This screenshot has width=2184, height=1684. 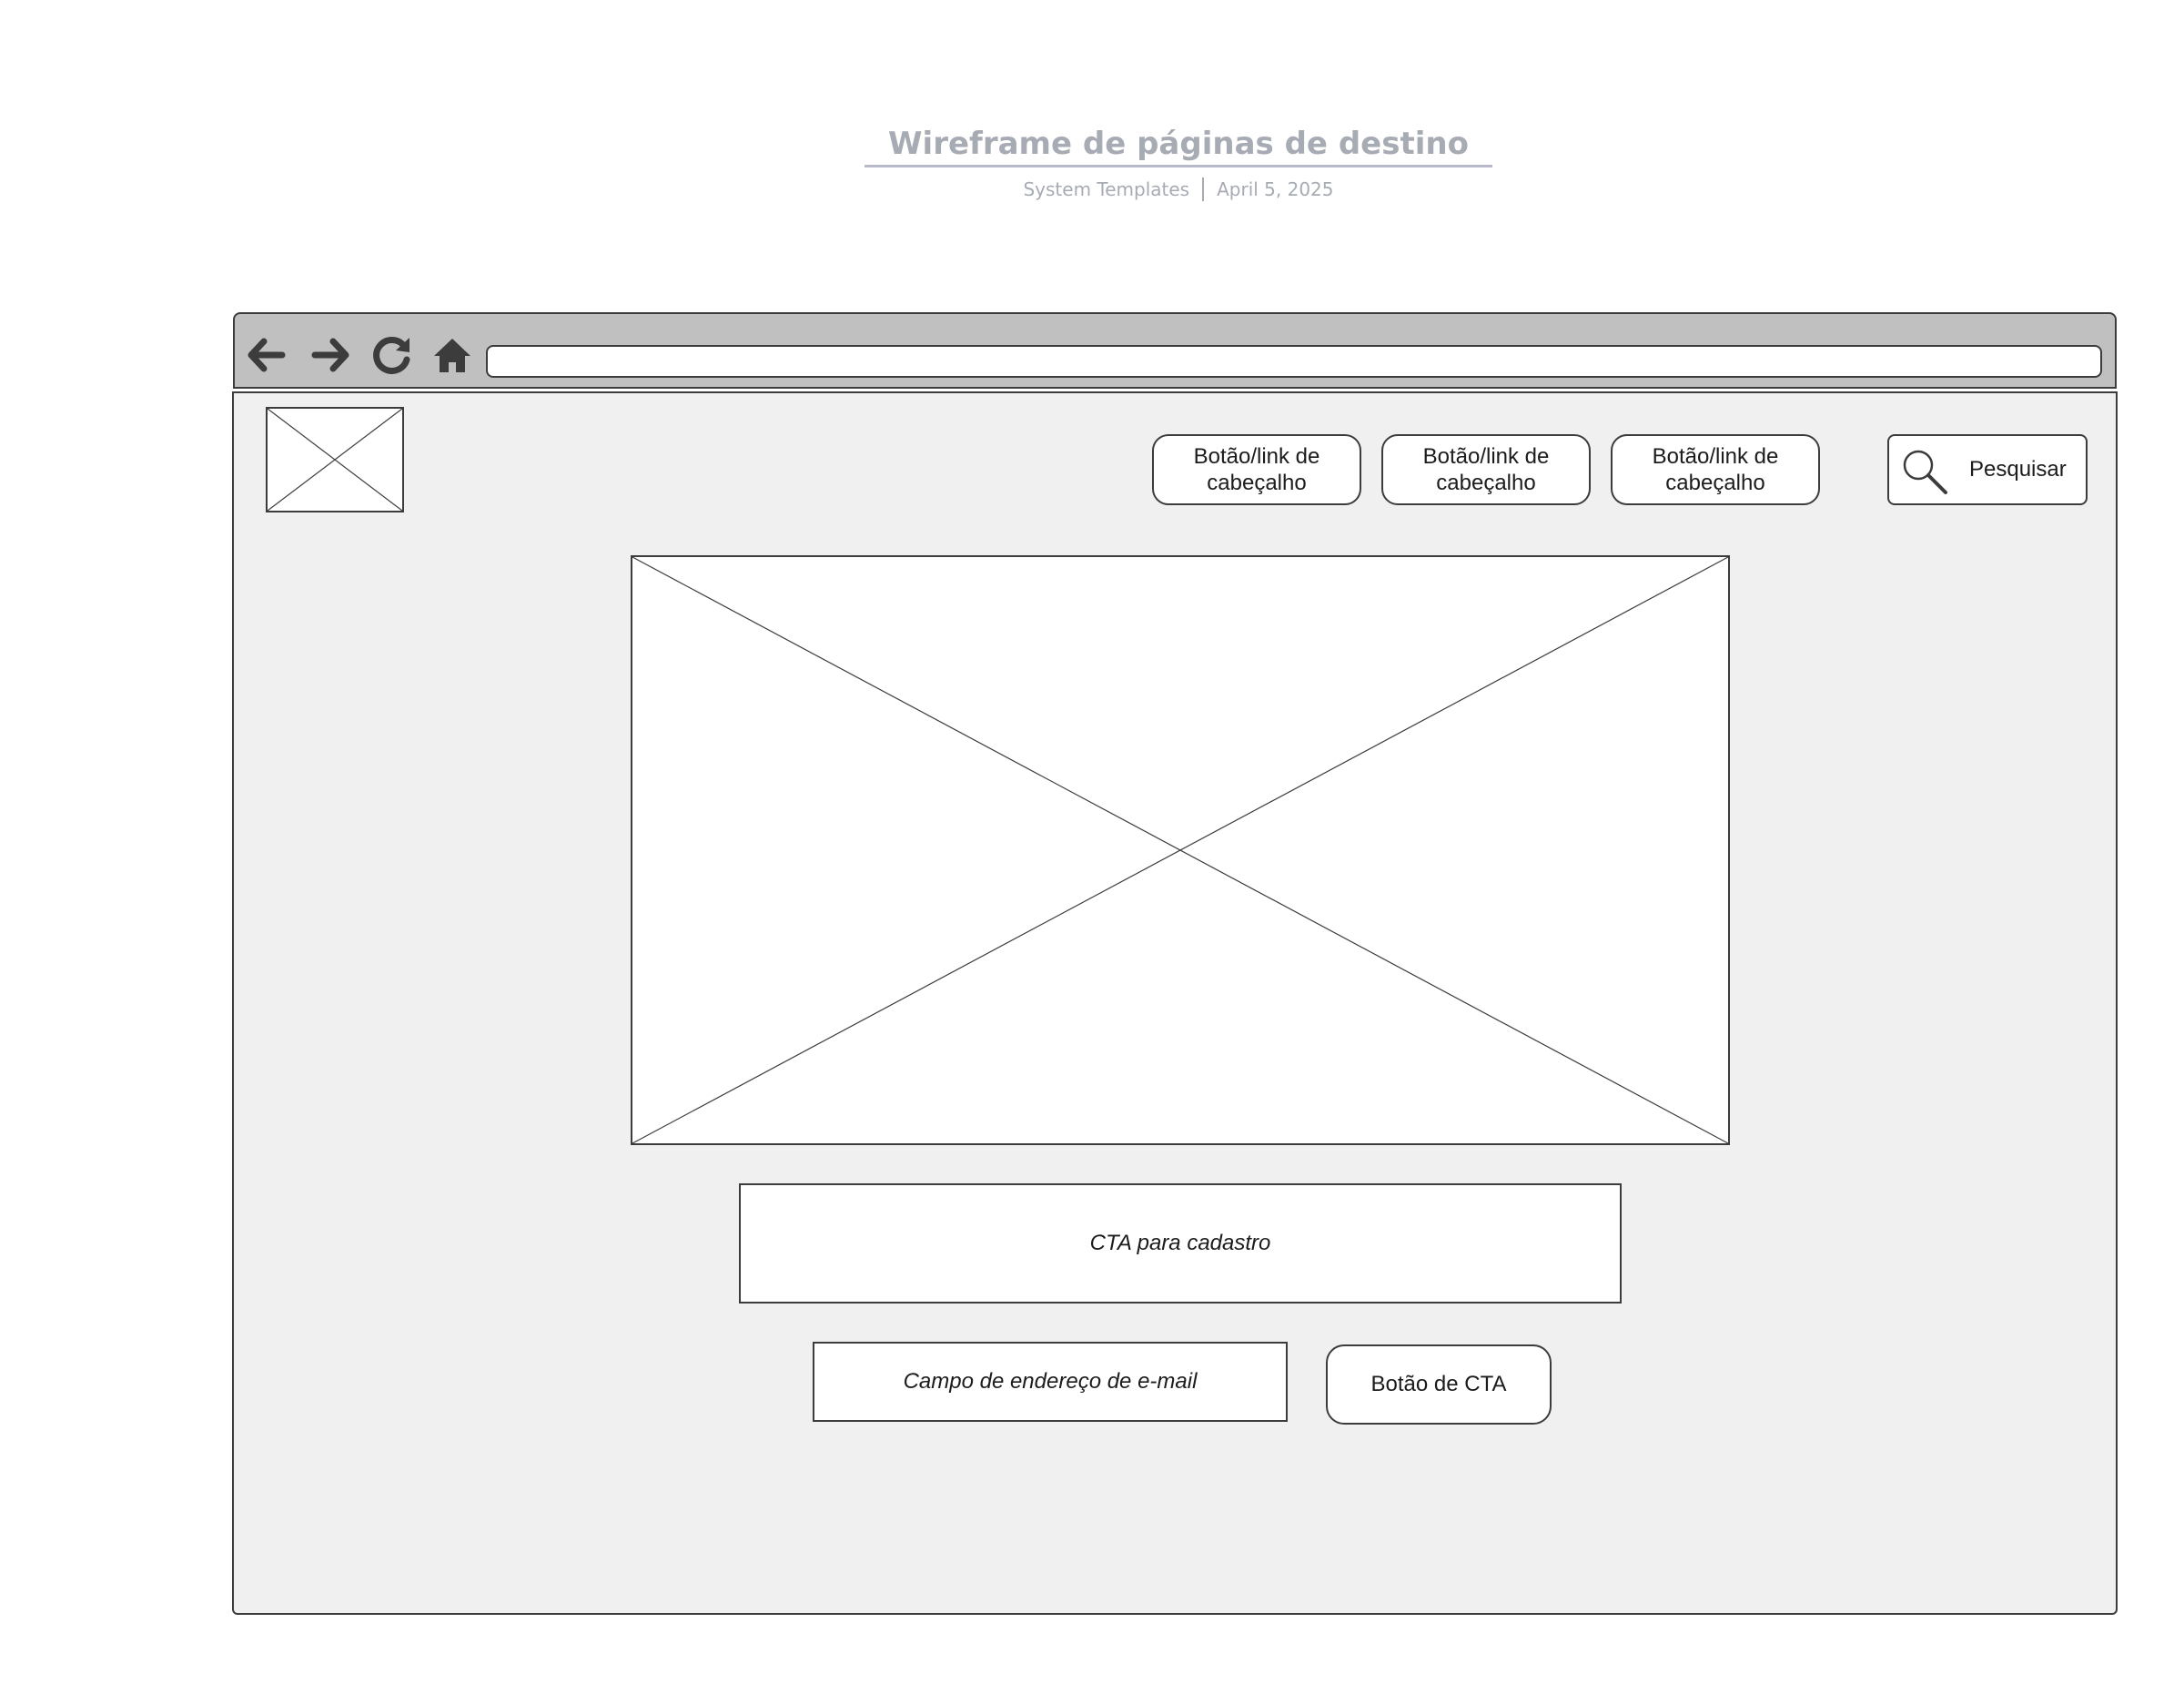 What do you see at coordinates (1439, 1384) in the screenshot?
I see `cta-button: Botão de CTA` at bounding box center [1439, 1384].